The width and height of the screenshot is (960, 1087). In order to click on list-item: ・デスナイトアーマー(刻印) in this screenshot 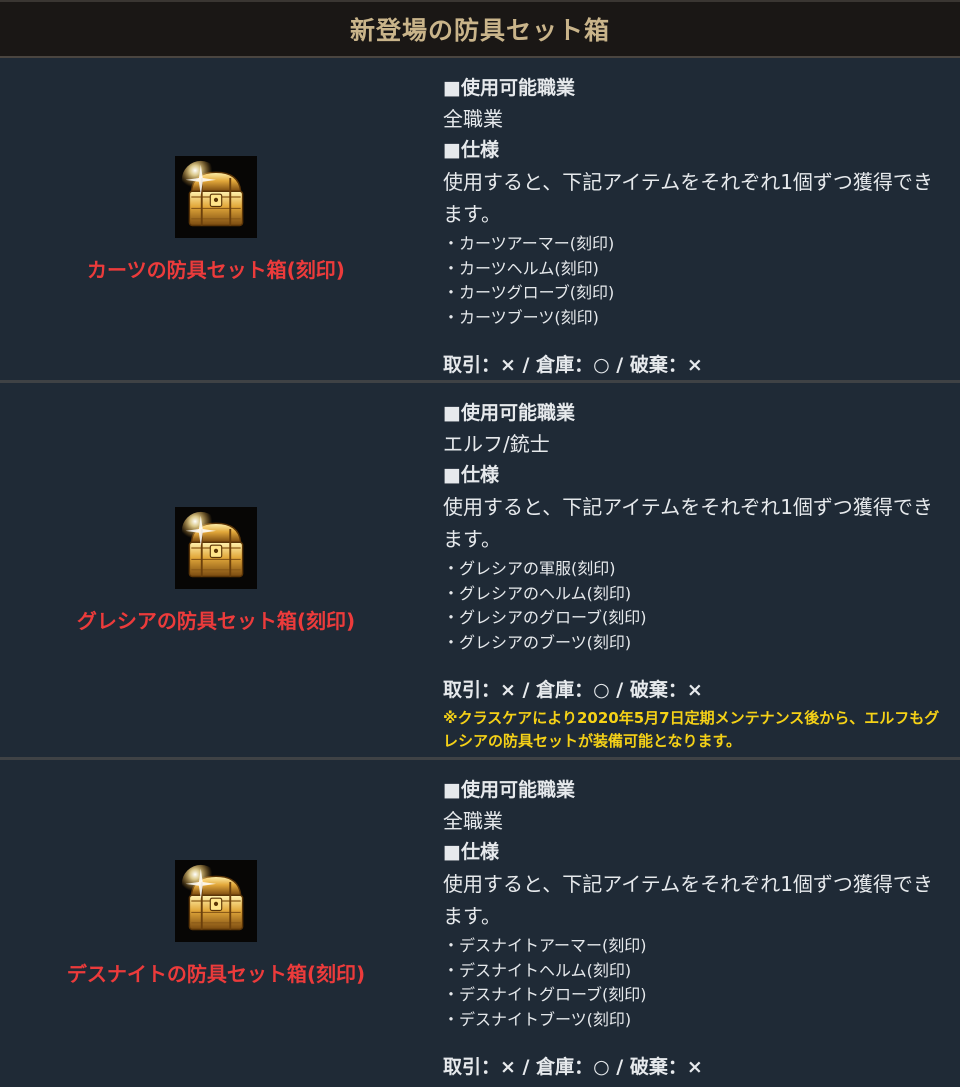, I will do `click(545, 945)`.